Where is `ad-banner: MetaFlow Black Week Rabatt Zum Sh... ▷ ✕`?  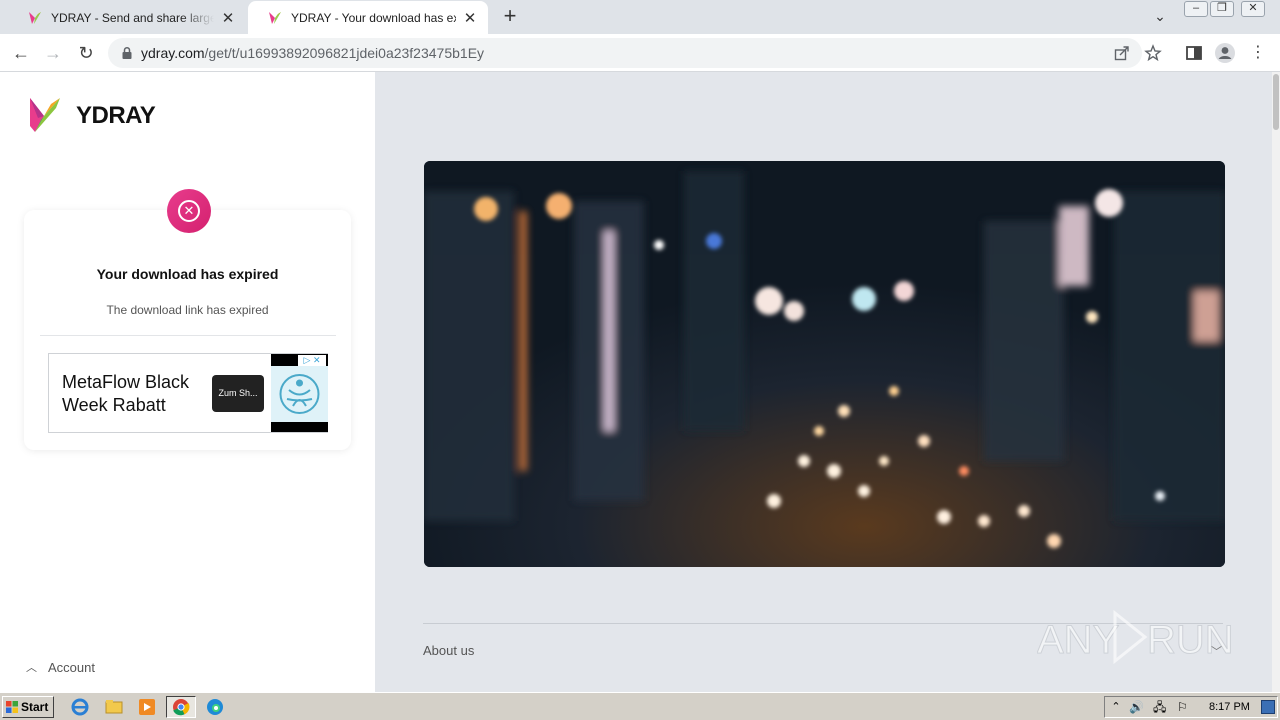 ad-banner: MetaFlow Black Week Rabatt Zum Sh... ▷ ✕ is located at coordinates (188, 393).